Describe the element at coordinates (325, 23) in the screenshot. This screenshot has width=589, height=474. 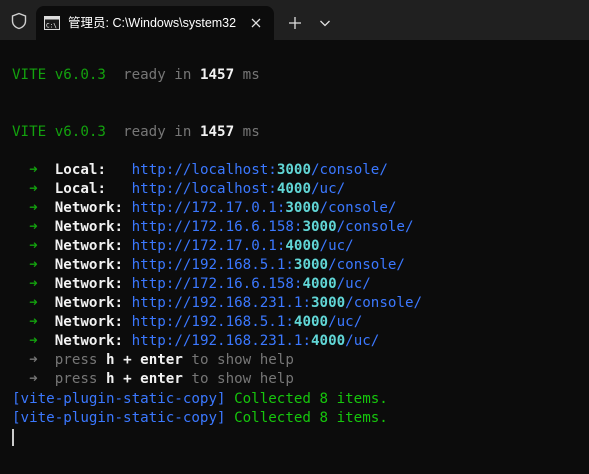
I see `chevron-down-icon` at that location.